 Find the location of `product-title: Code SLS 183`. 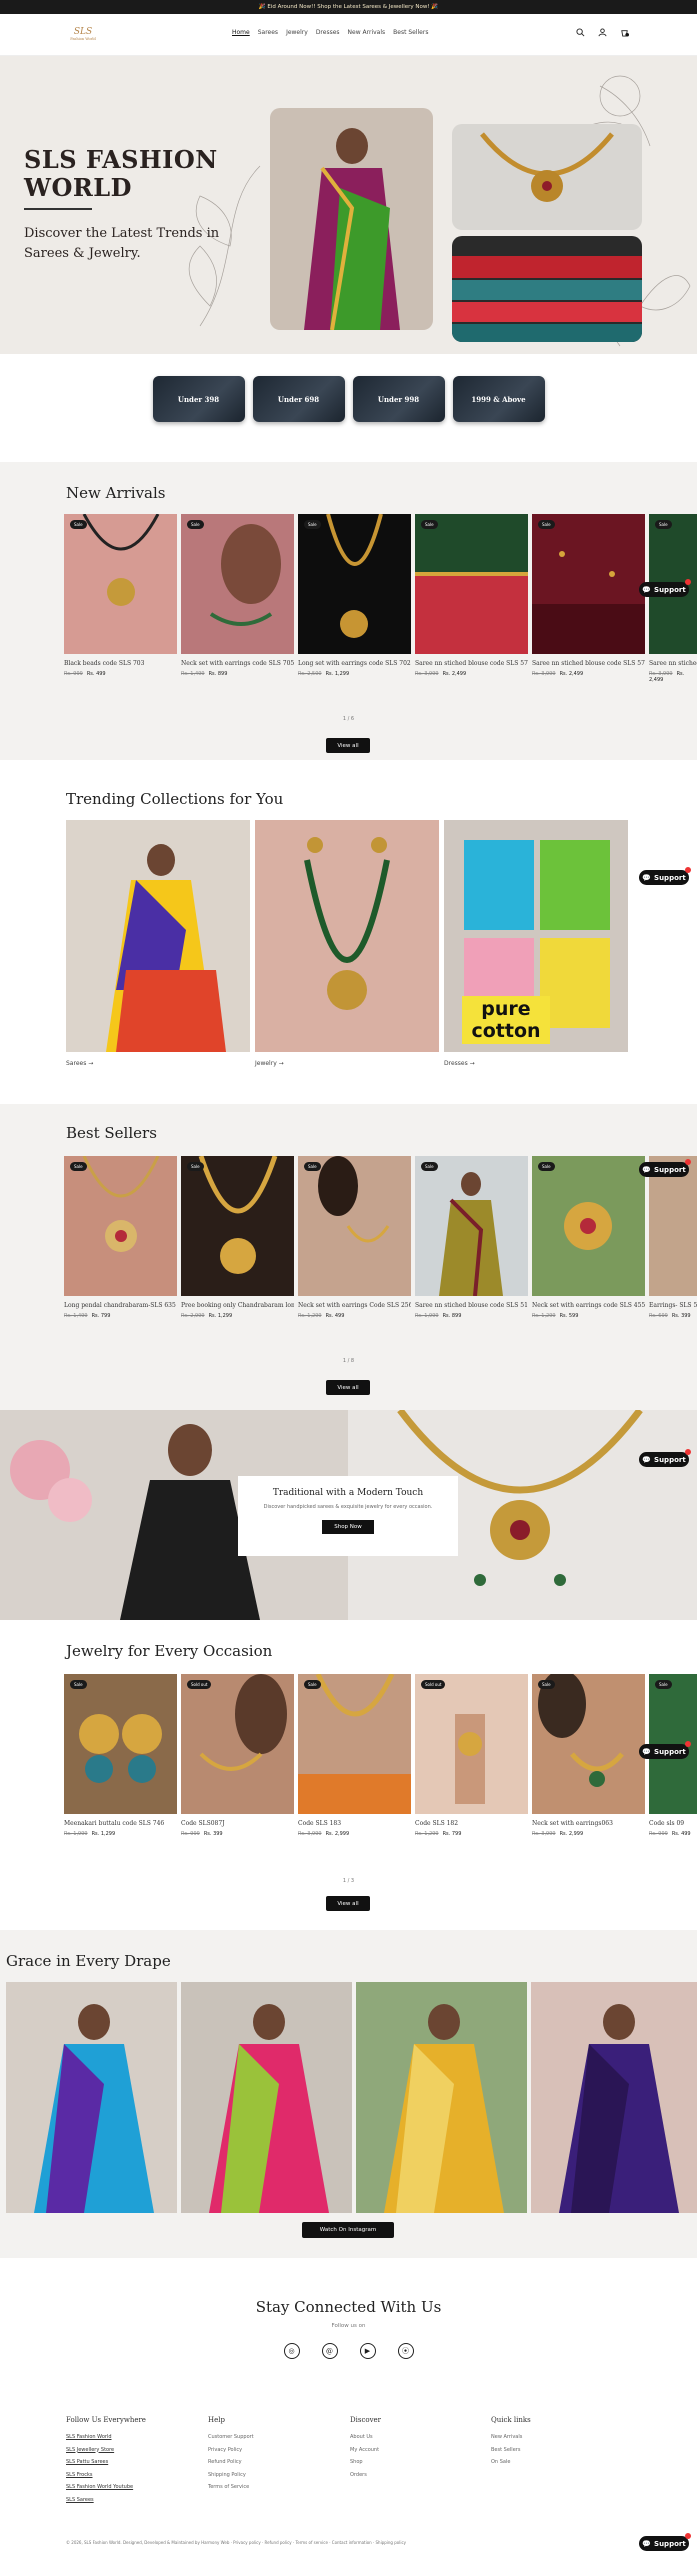

product-title: Code SLS 183 is located at coordinates (354, 1824).